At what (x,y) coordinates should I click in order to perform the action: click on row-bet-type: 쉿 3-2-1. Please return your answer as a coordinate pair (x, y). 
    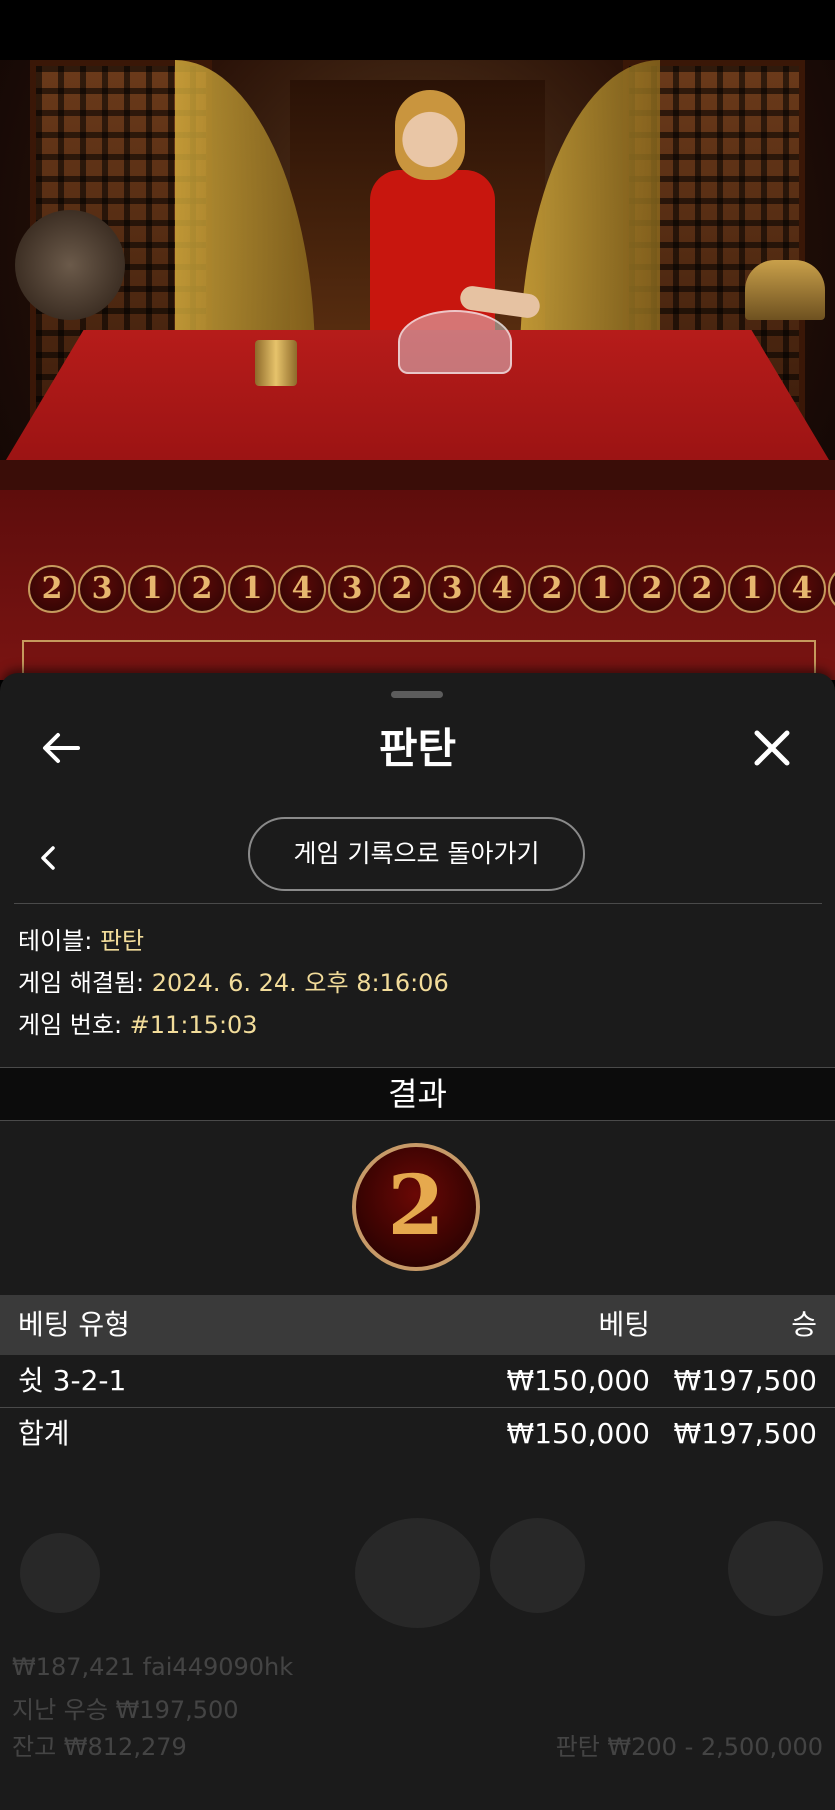
    Looking at the image, I should click on (72, 1380).